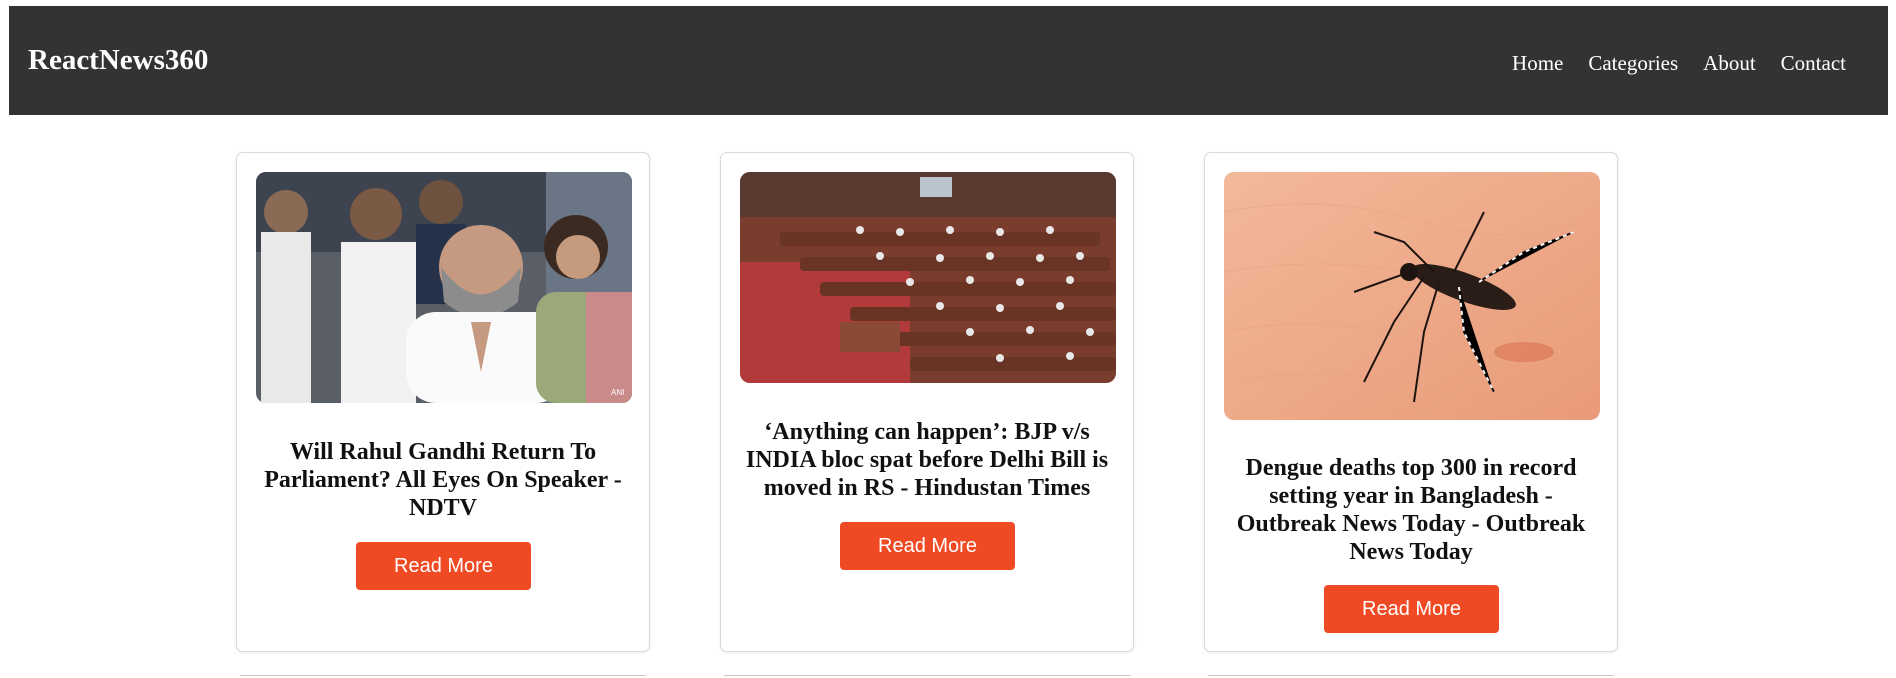 Image resolution: width=1896 pixels, height=678 pixels. Describe the element at coordinates (1679, 63) in the screenshot. I see `nav-links: Home Categories About Contact` at that location.